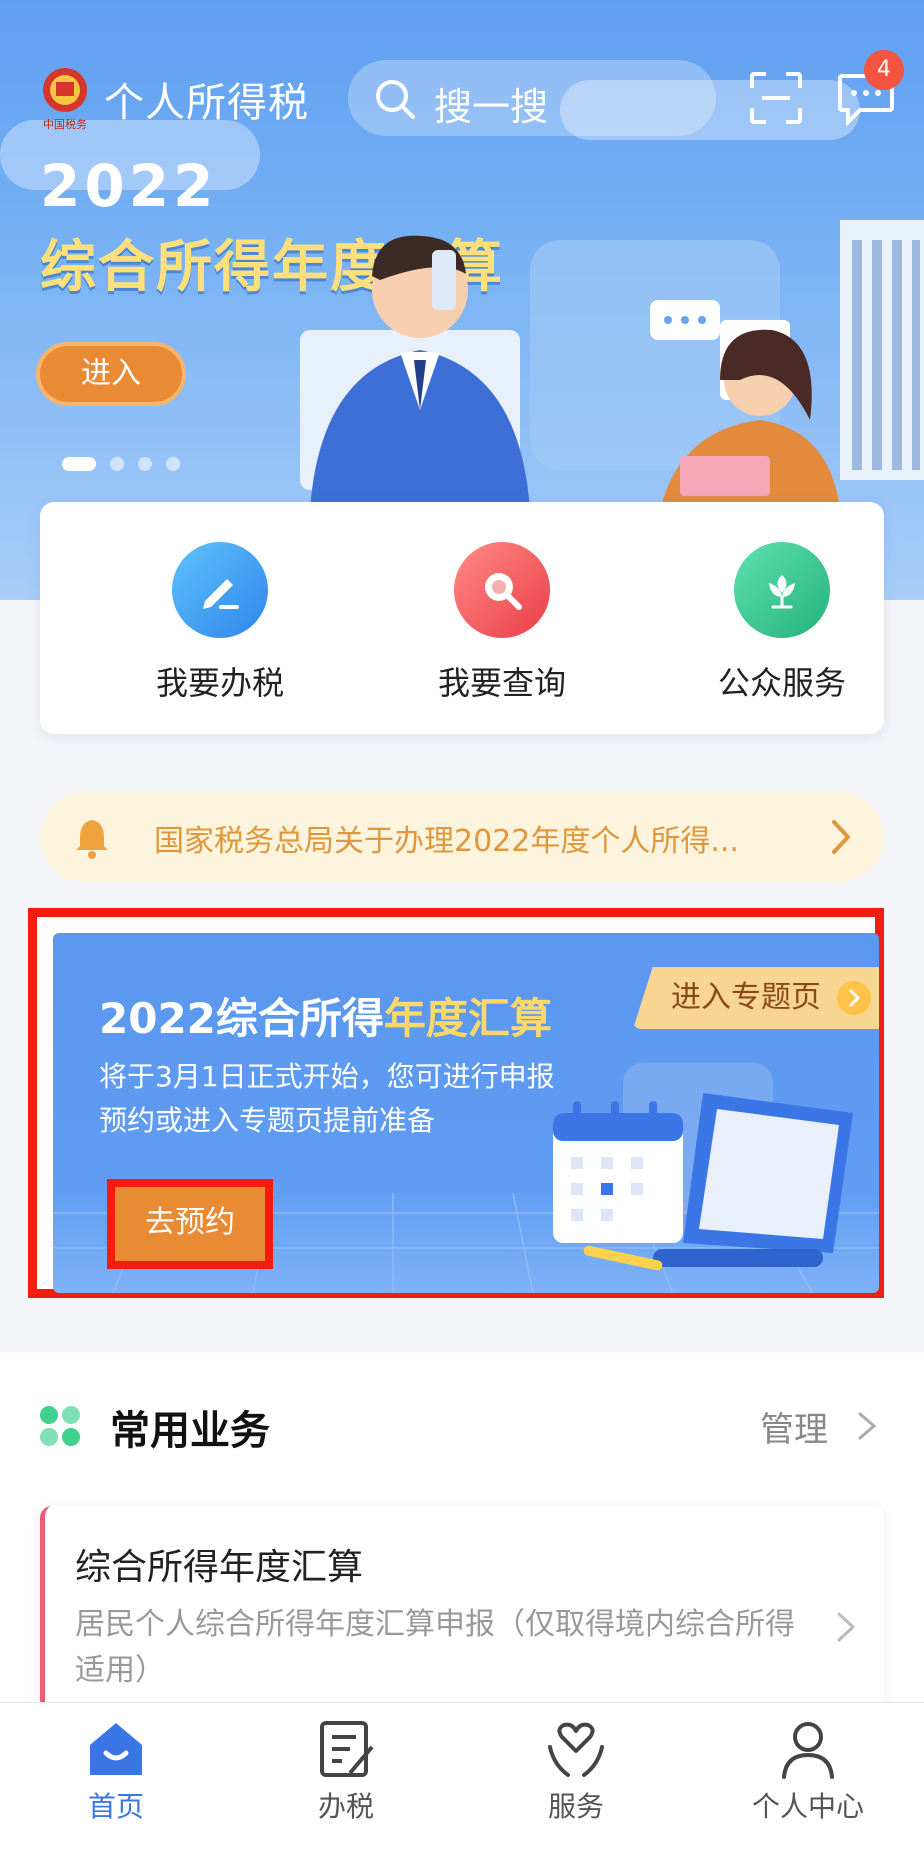 This screenshot has width=924, height=1866. What do you see at coordinates (781, 683) in the screenshot?
I see `quick-action-label: 公众服务` at bounding box center [781, 683].